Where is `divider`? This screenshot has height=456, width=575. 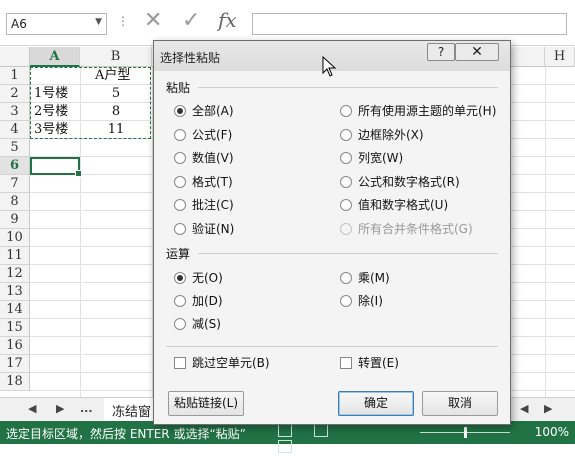
divider is located at coordinates (348, 87).